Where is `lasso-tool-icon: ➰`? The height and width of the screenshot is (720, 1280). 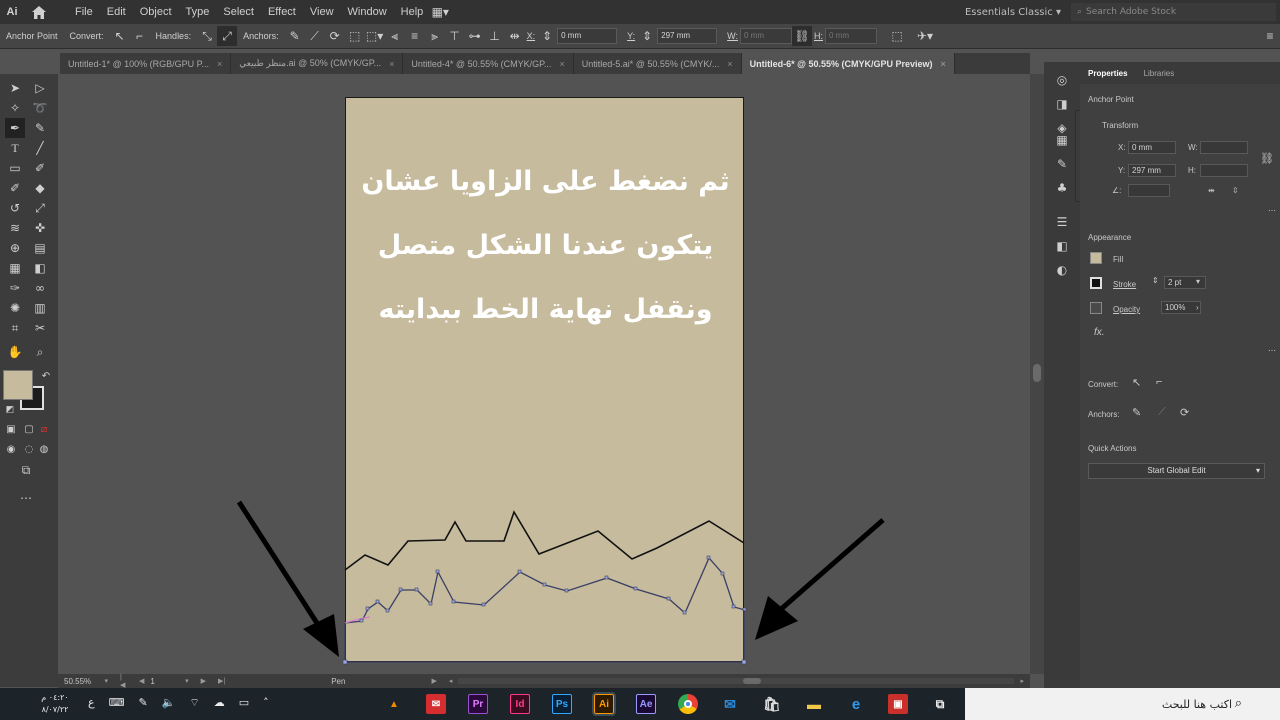 lasso-tool-icon: ➰ is located at coordinates (40, 108).